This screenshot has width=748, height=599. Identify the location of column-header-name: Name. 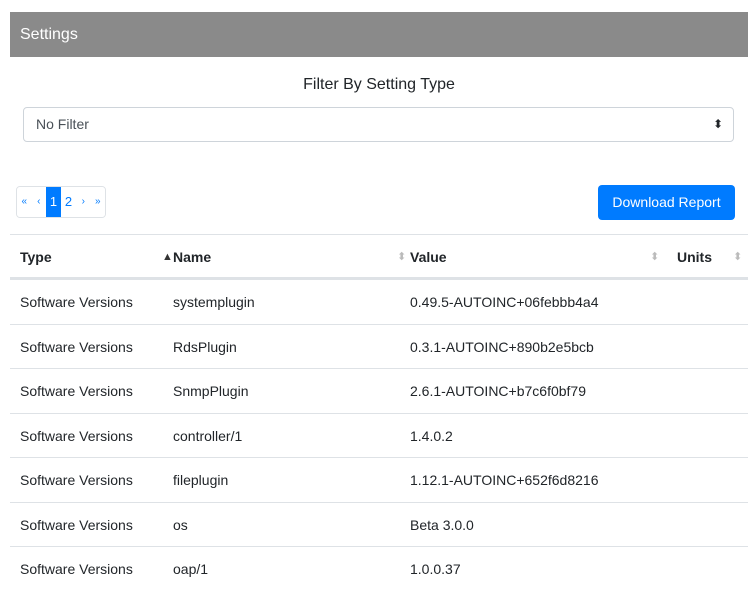
(192, 257).